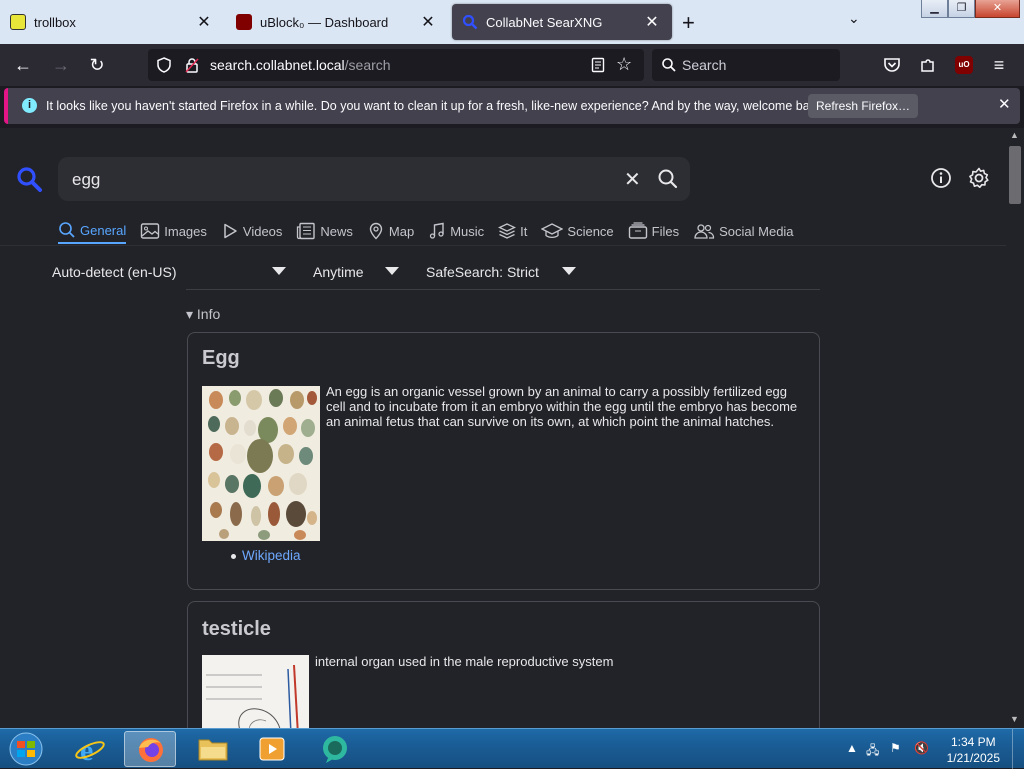  Describe the element at coordinates (928, 65) in the screenshot. I see `extensions-puzzle-icon` at that location.